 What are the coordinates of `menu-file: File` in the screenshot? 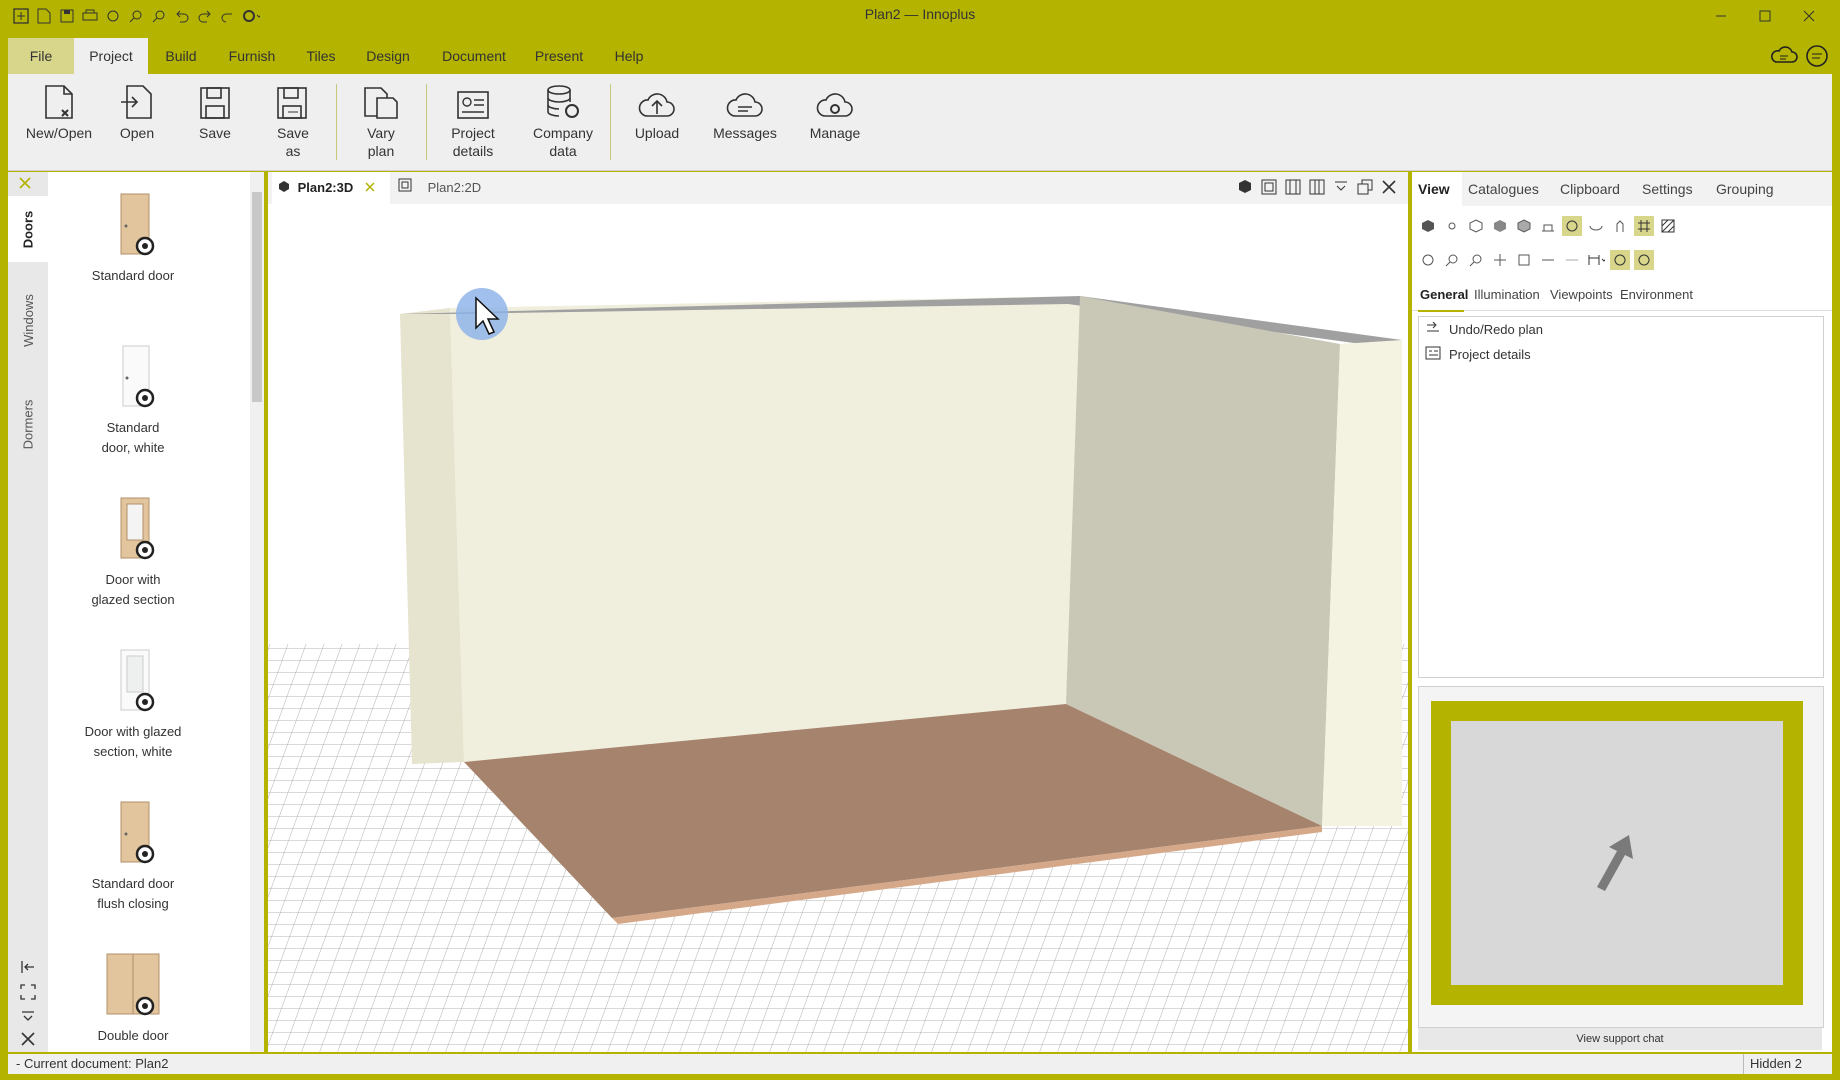 It's located at (41, 56).